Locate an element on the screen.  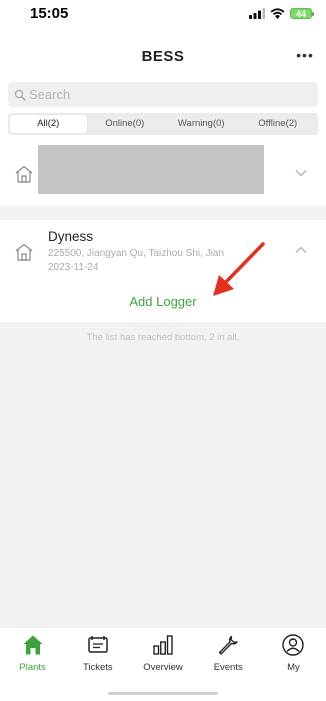
plant-name: Dyness is located at coordinates (71, 236).